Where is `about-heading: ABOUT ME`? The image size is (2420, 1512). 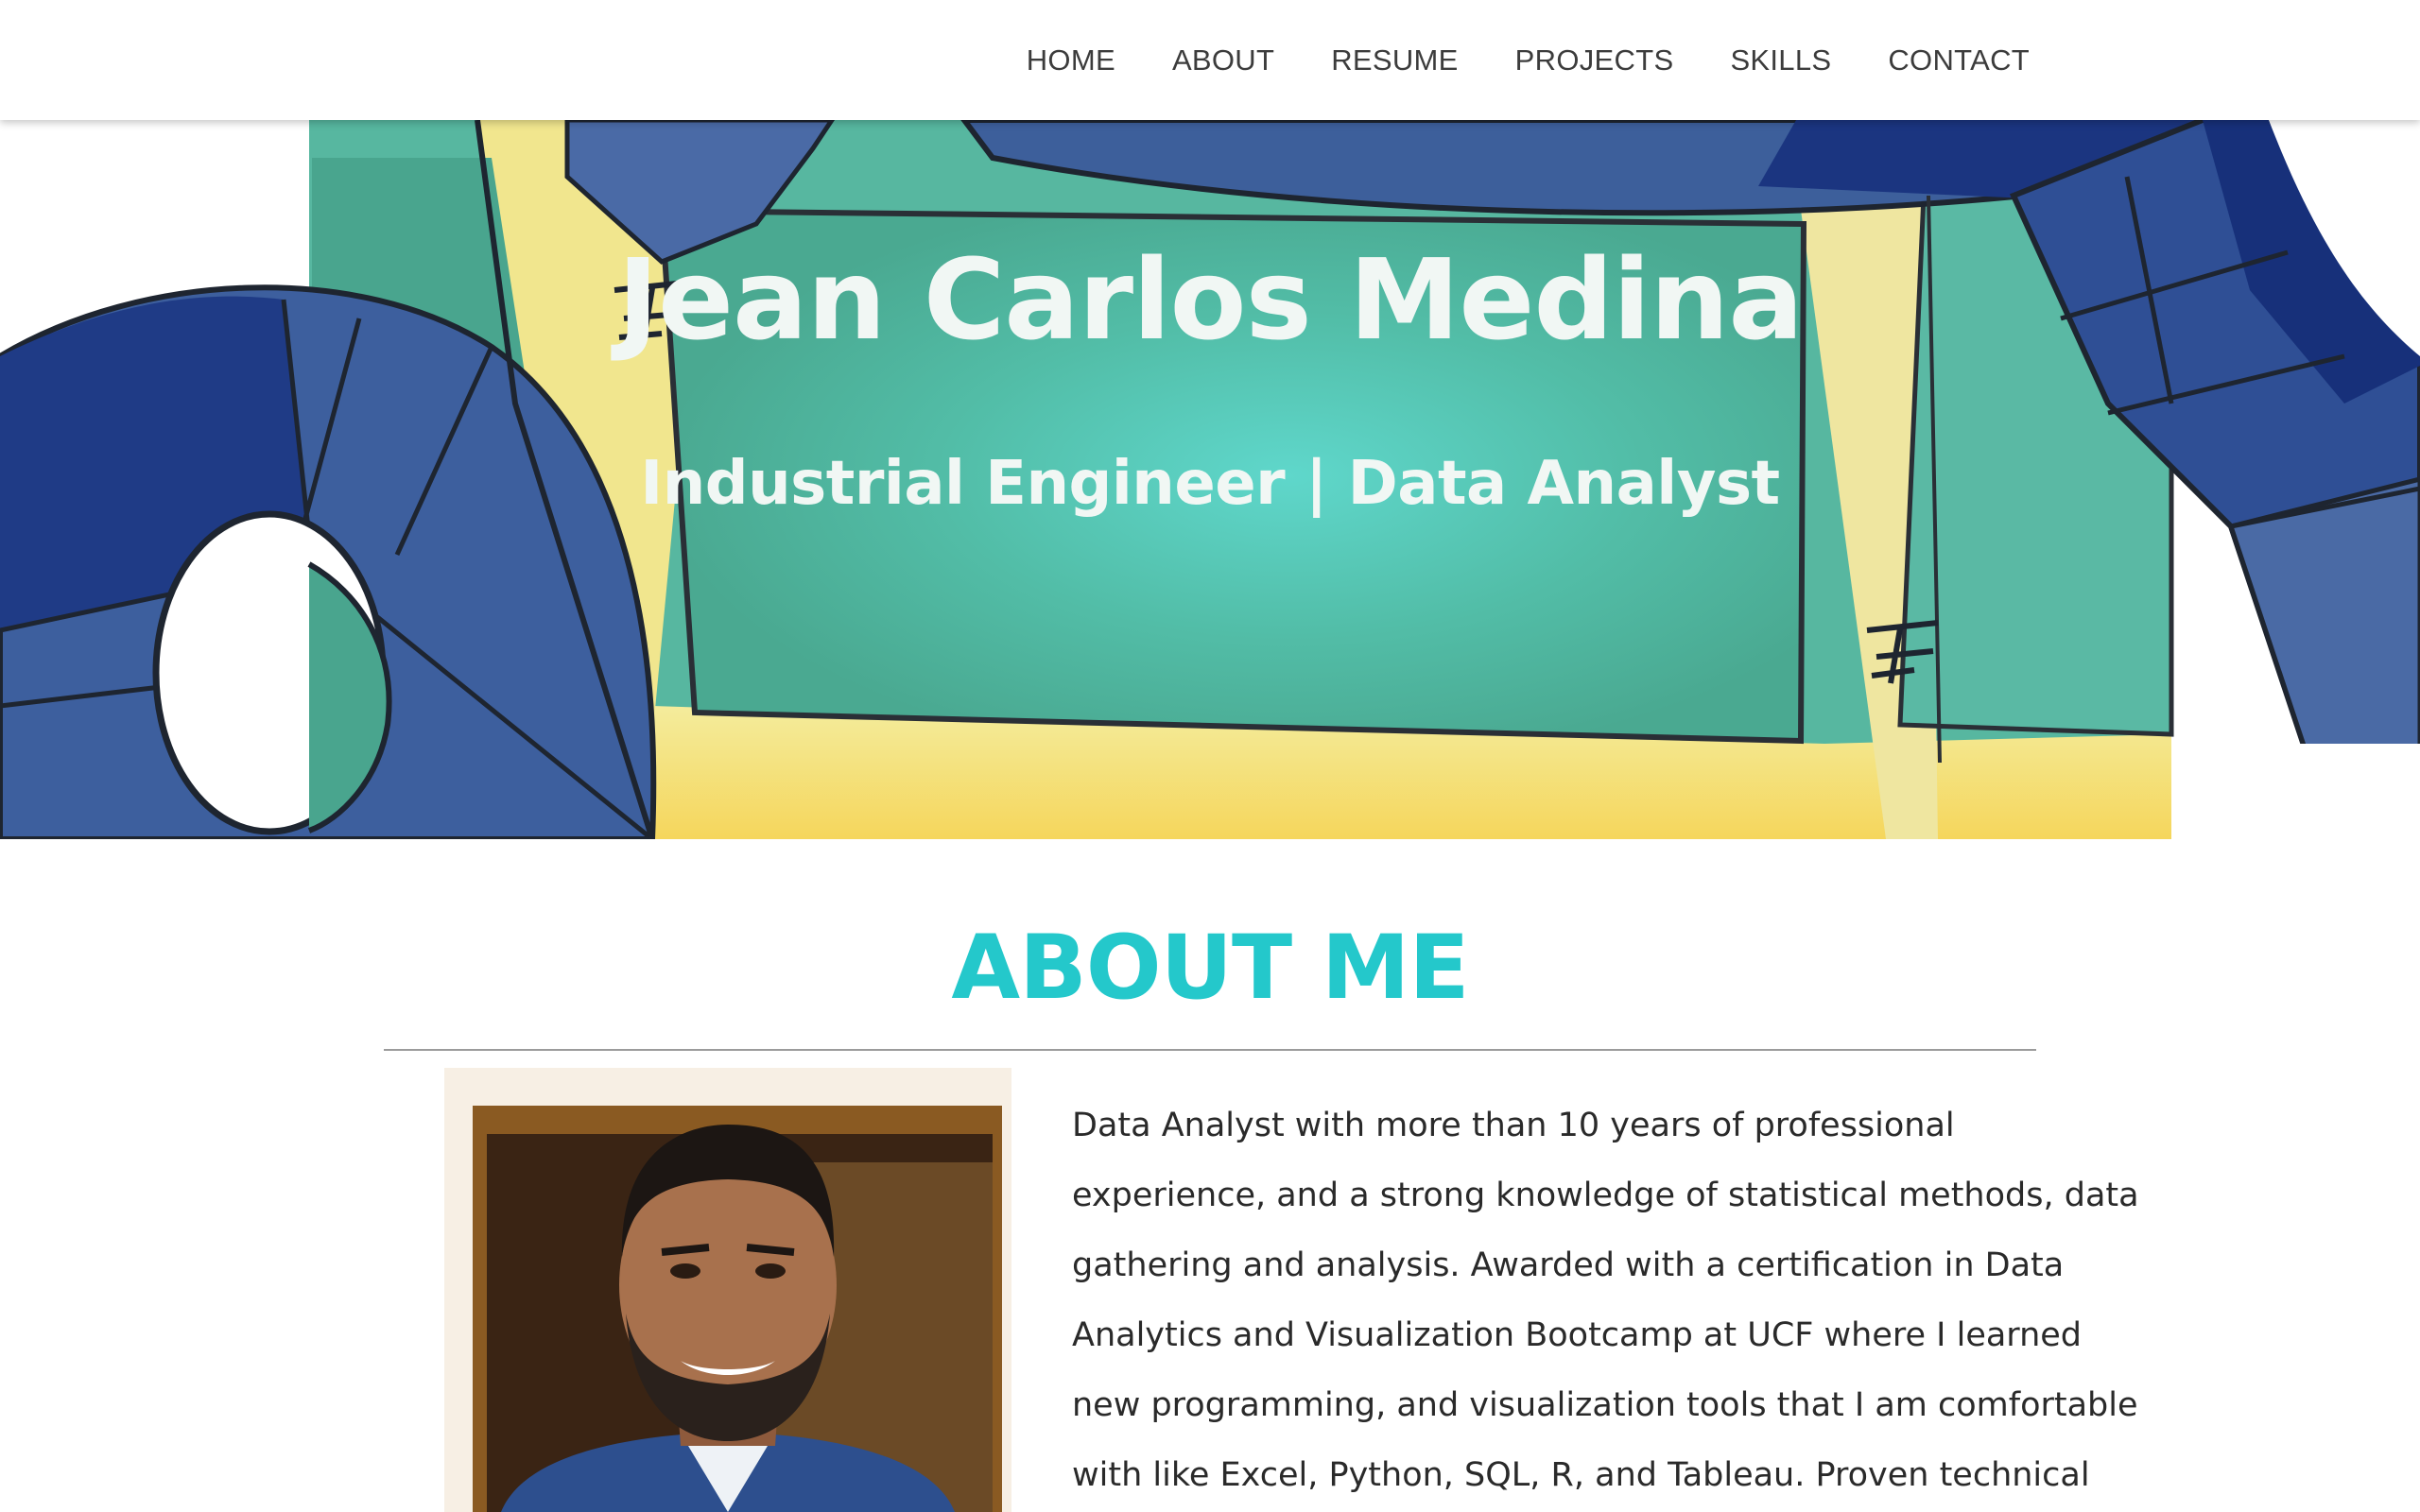 about-heading: ABOUT ME is located at coordinates (1210, 968).